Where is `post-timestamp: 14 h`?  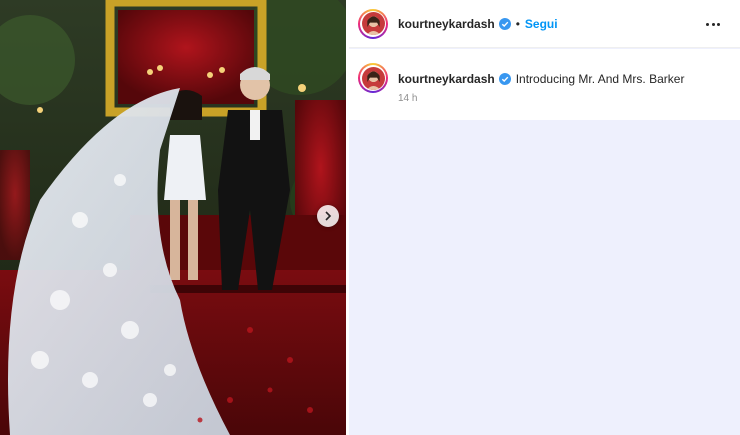 post-timestamp: 14 h is located at coordinates (407, 98).